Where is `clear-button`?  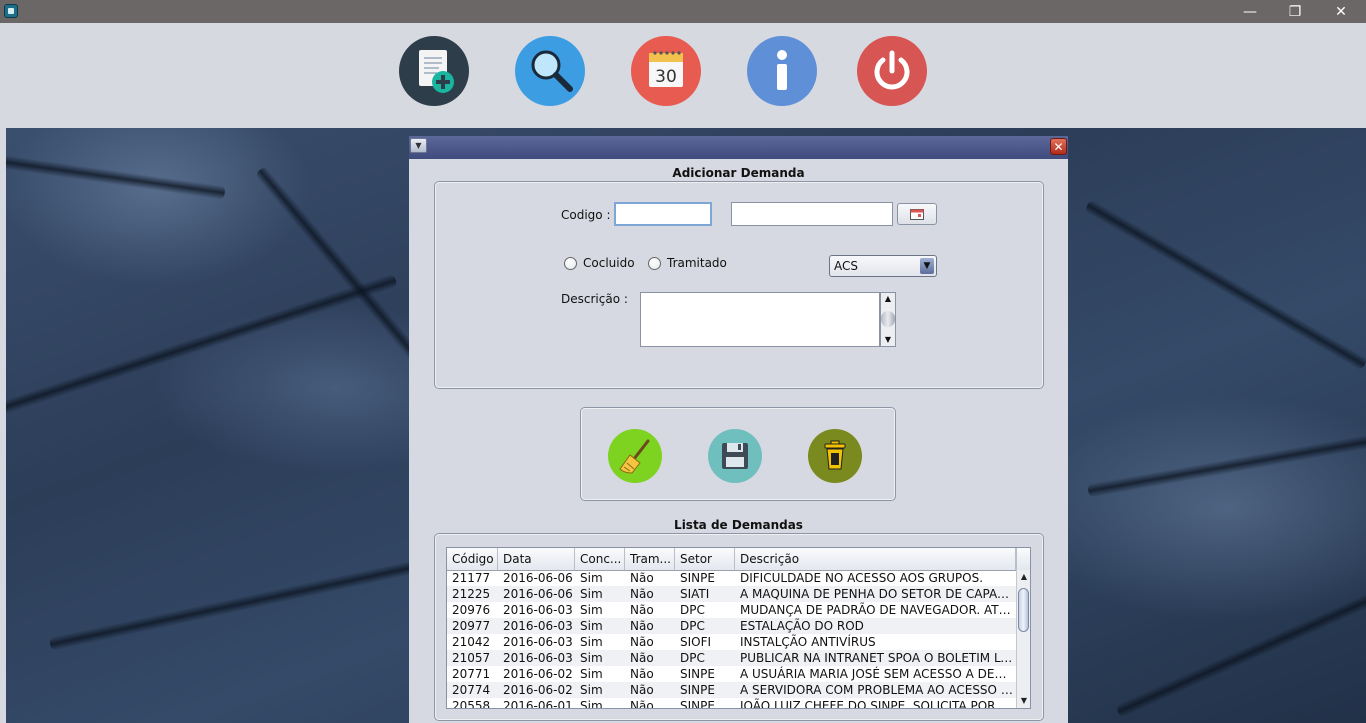 clear-button is located at coordinates (635, 456).